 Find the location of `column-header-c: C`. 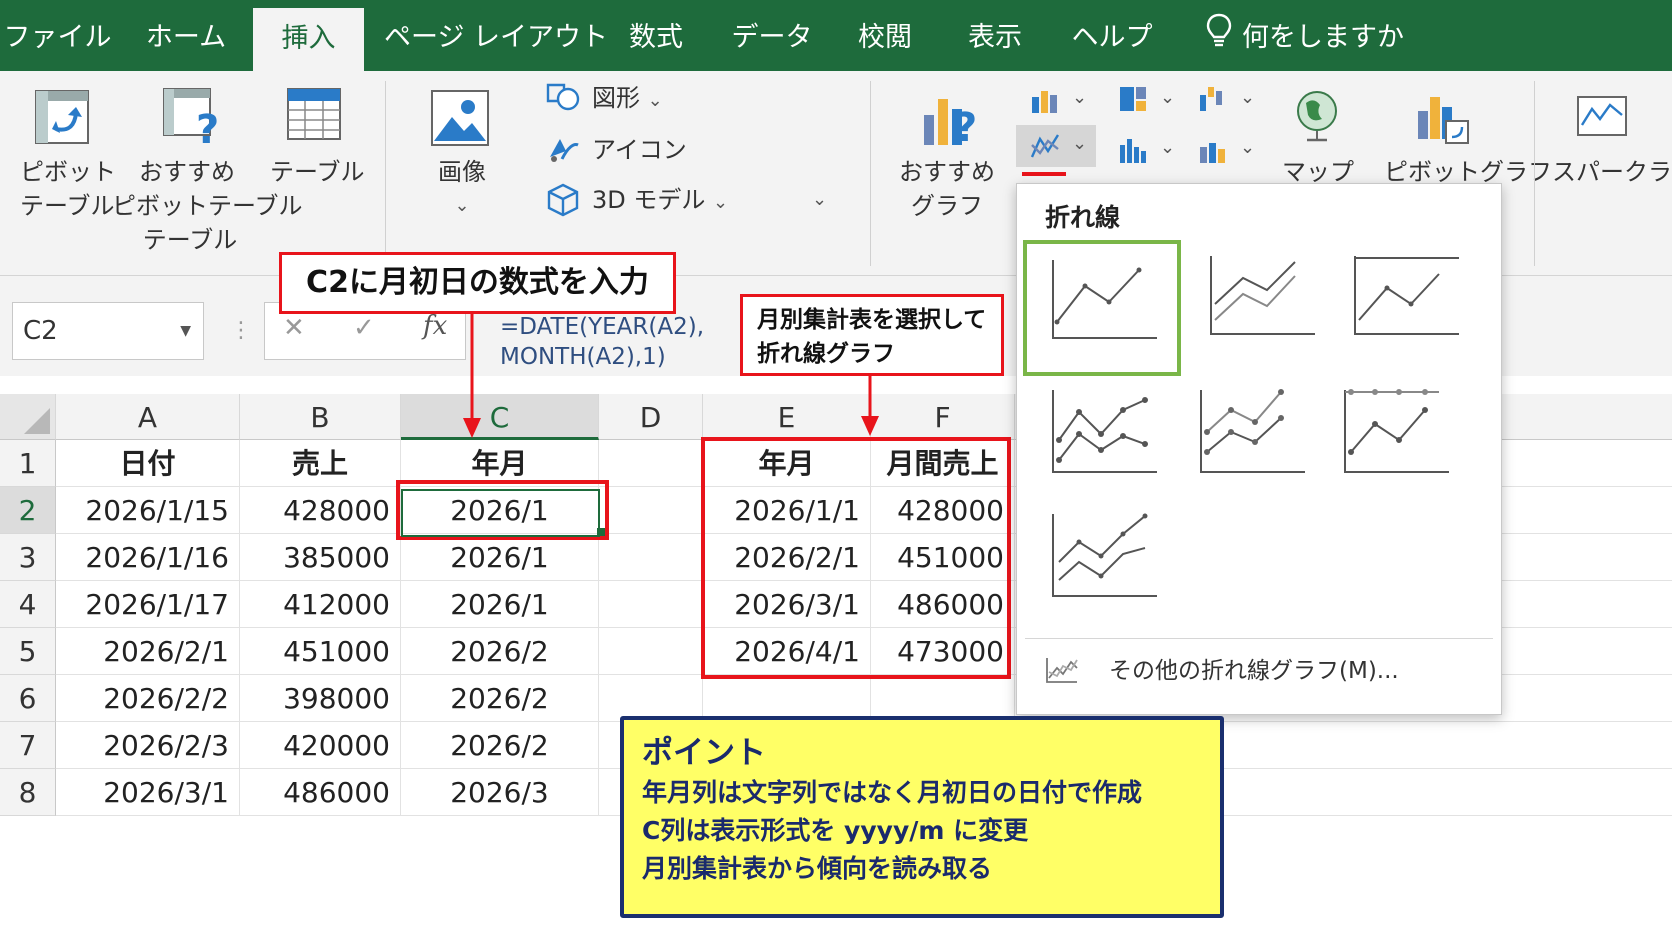

column-header-c: C is located at coordinates (500, 417).